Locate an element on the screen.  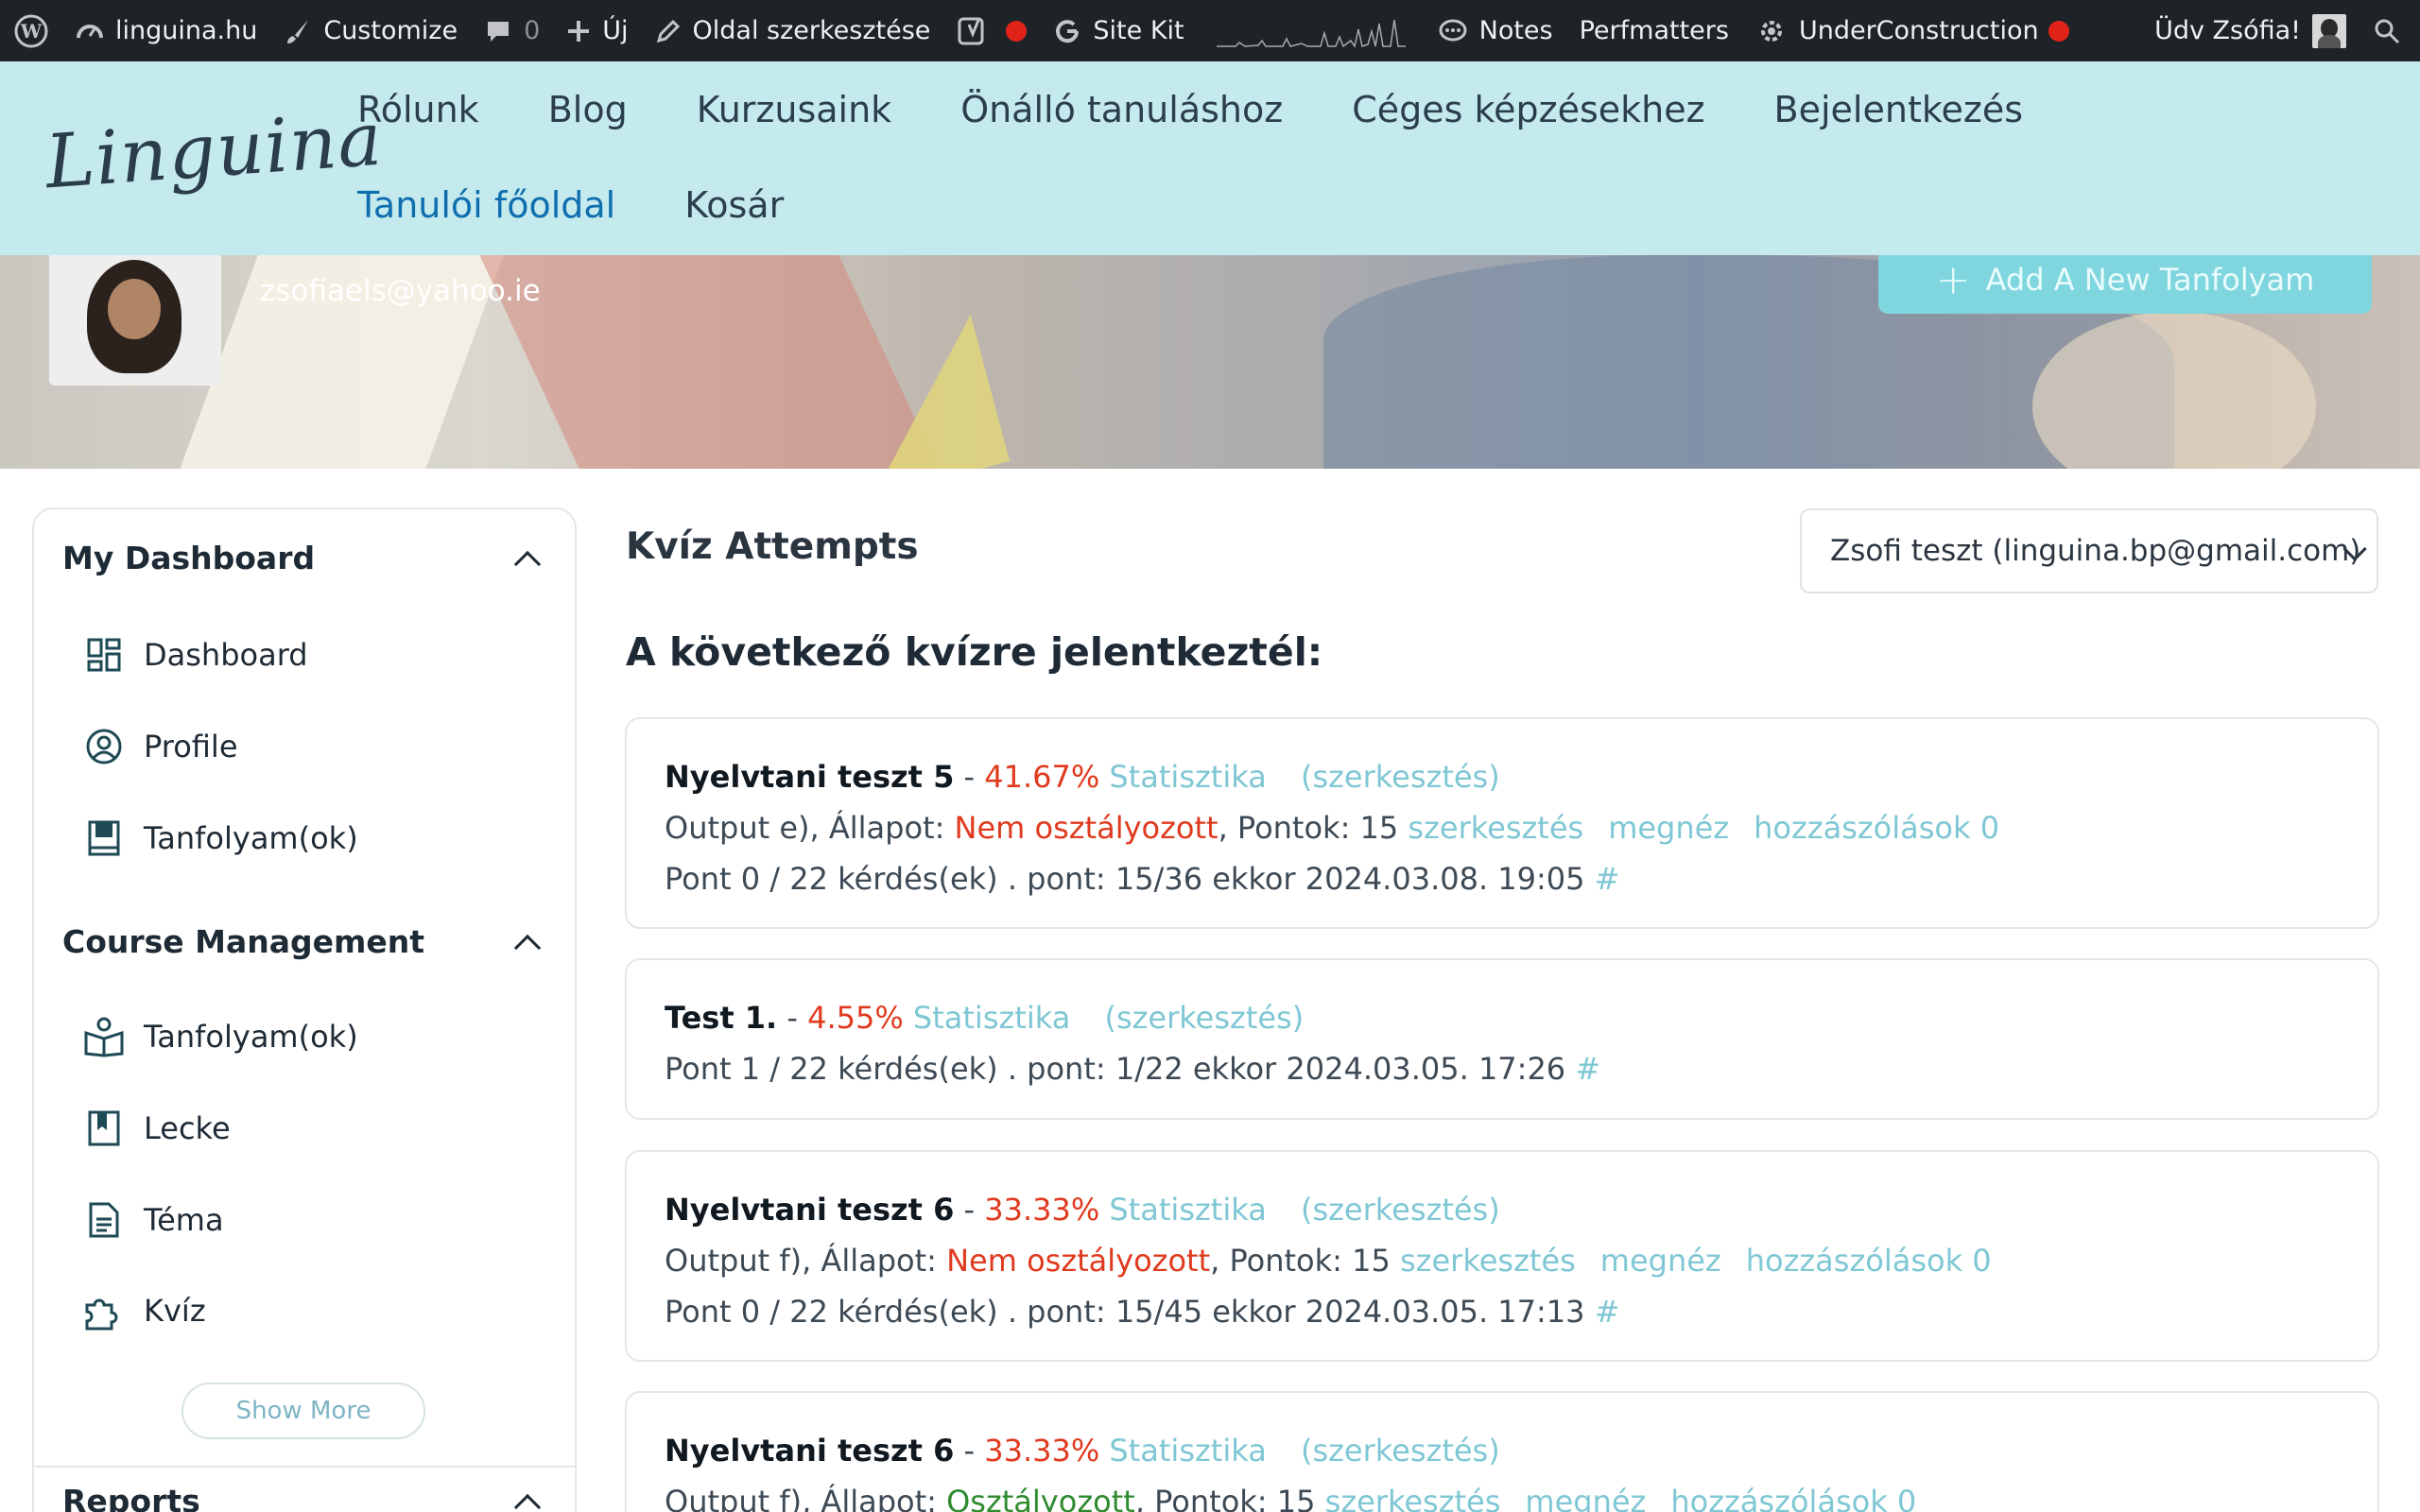
score-percent: 41.67% is located at coordinates (1042, 777).